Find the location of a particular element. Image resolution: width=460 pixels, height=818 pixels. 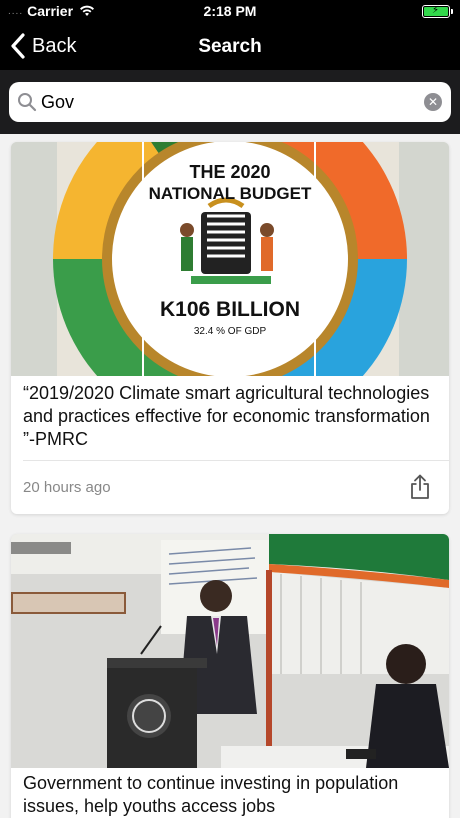

search-input is located at coordinates (231, 102).